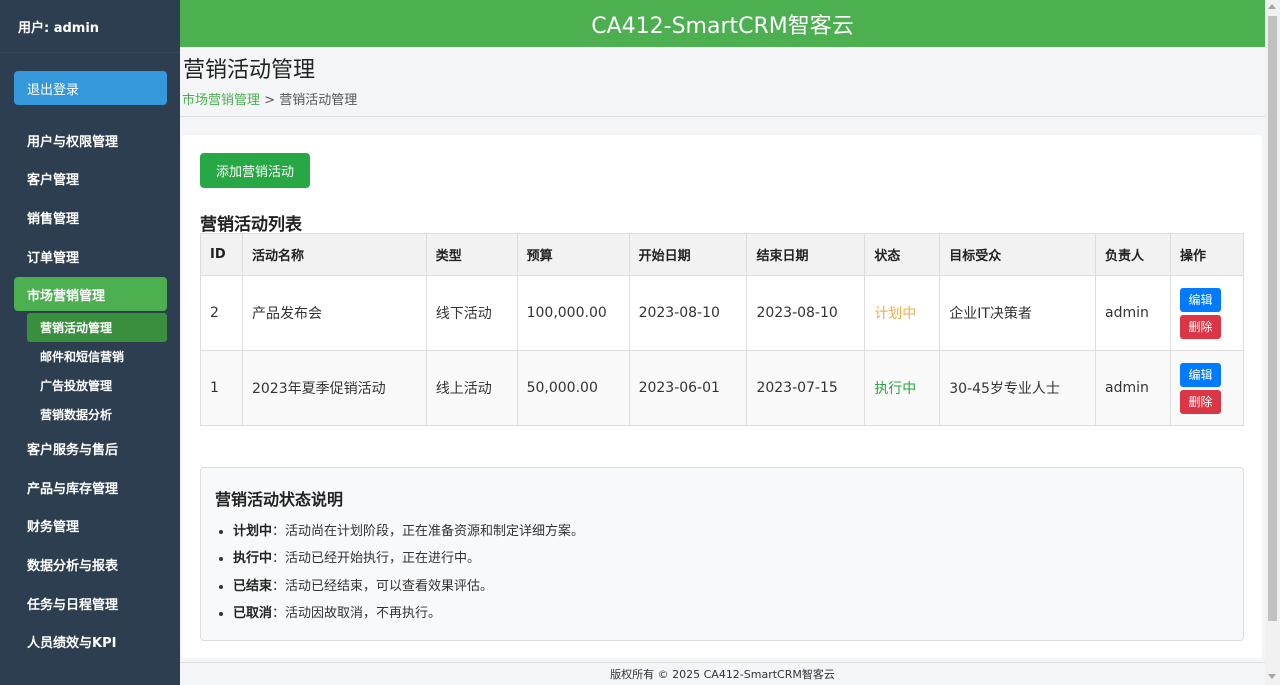 The height and width of the screenshot is (685, 1280). I want to click on col-header-start: 开始日期, so click(688, 254).